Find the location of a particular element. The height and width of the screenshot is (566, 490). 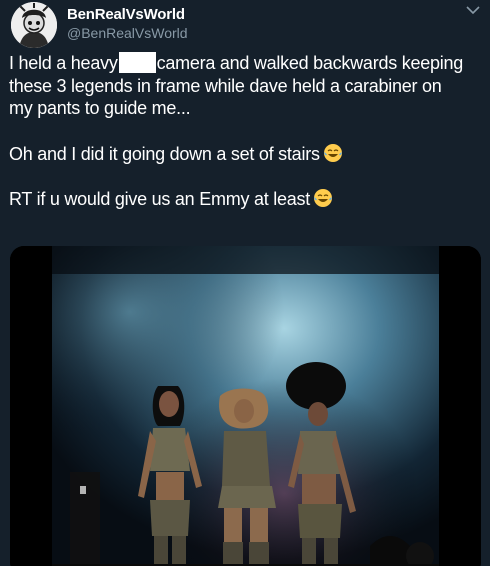

avatar is located at coordinates (34, 25).